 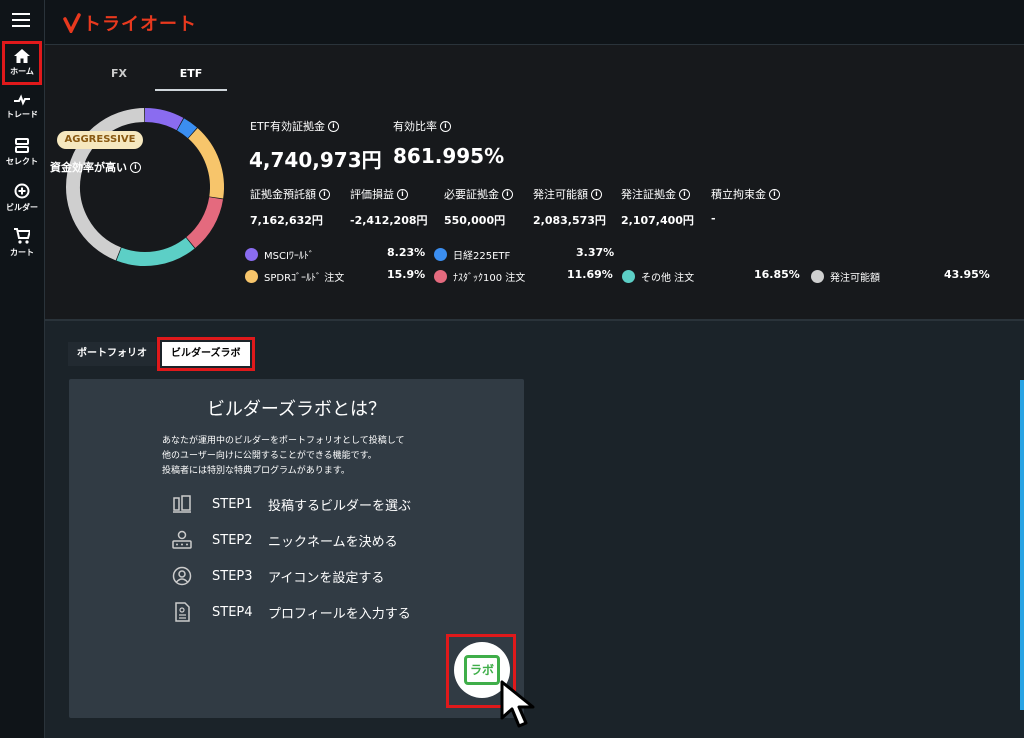 What do you see at coordinates (406, 274) in the screenshot?
I see `legend-pct: 15.9%` at bounding box center [406, 274].